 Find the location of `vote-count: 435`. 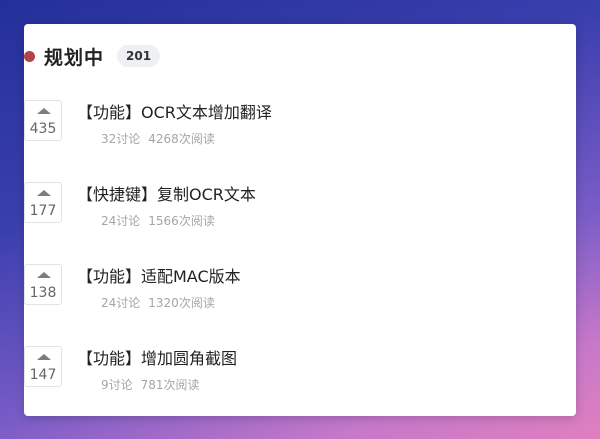

vote-count: 435 is located at coordinates (43, 129).